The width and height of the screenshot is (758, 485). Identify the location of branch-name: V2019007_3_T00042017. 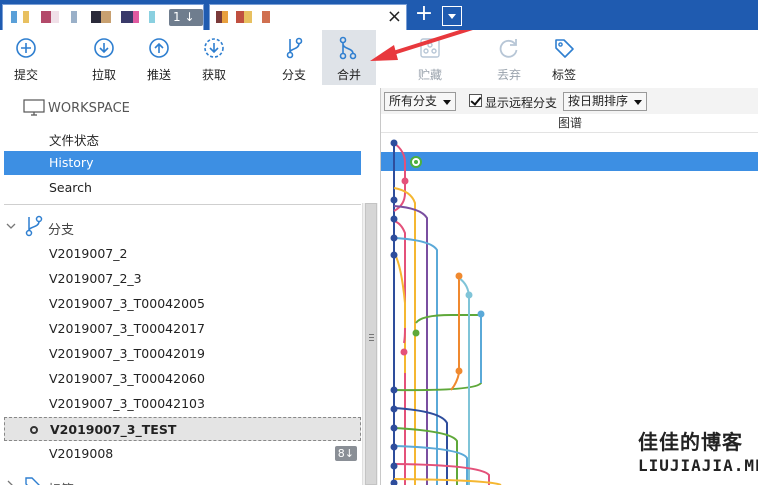
(127, 328).